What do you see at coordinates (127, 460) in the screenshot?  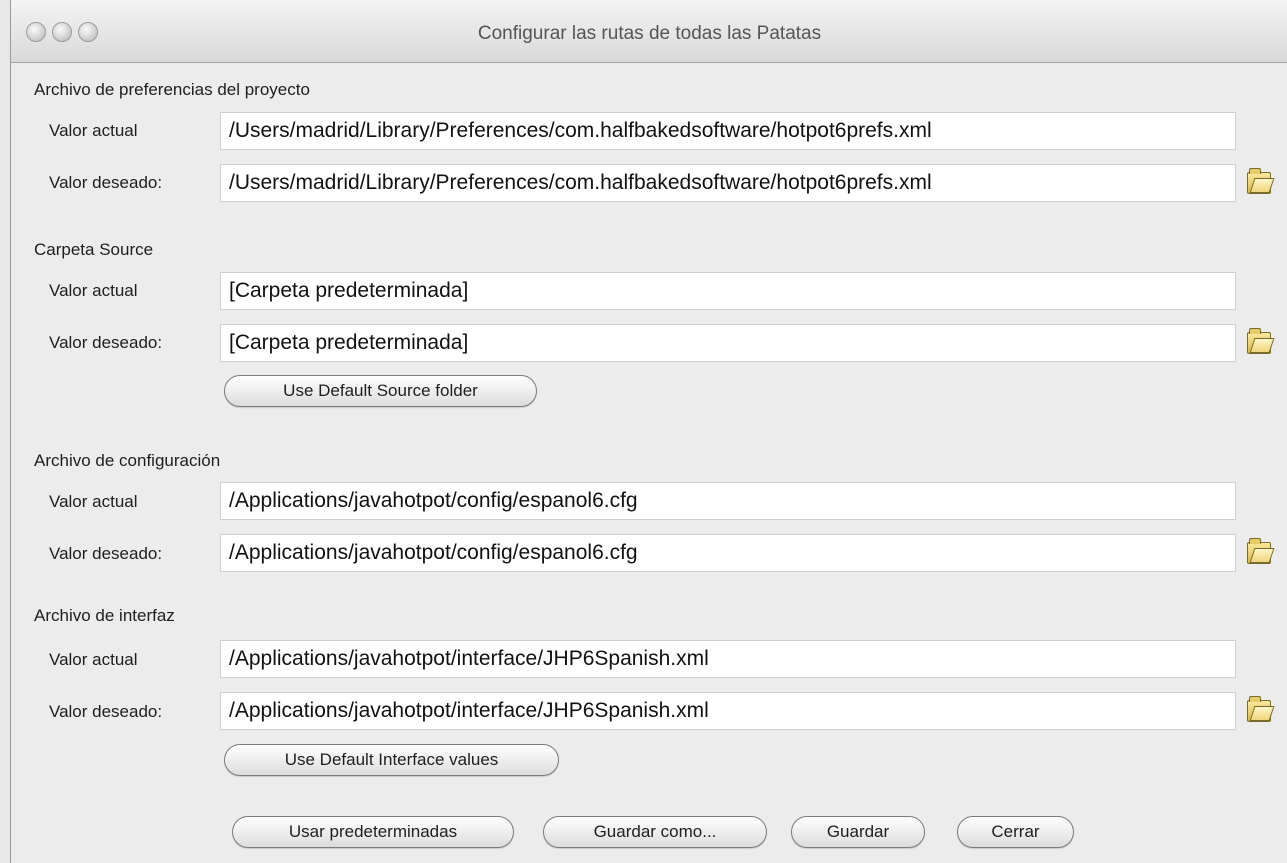 I see `section-label-config: Archivo de configuración` at bounding box center [127, 460].